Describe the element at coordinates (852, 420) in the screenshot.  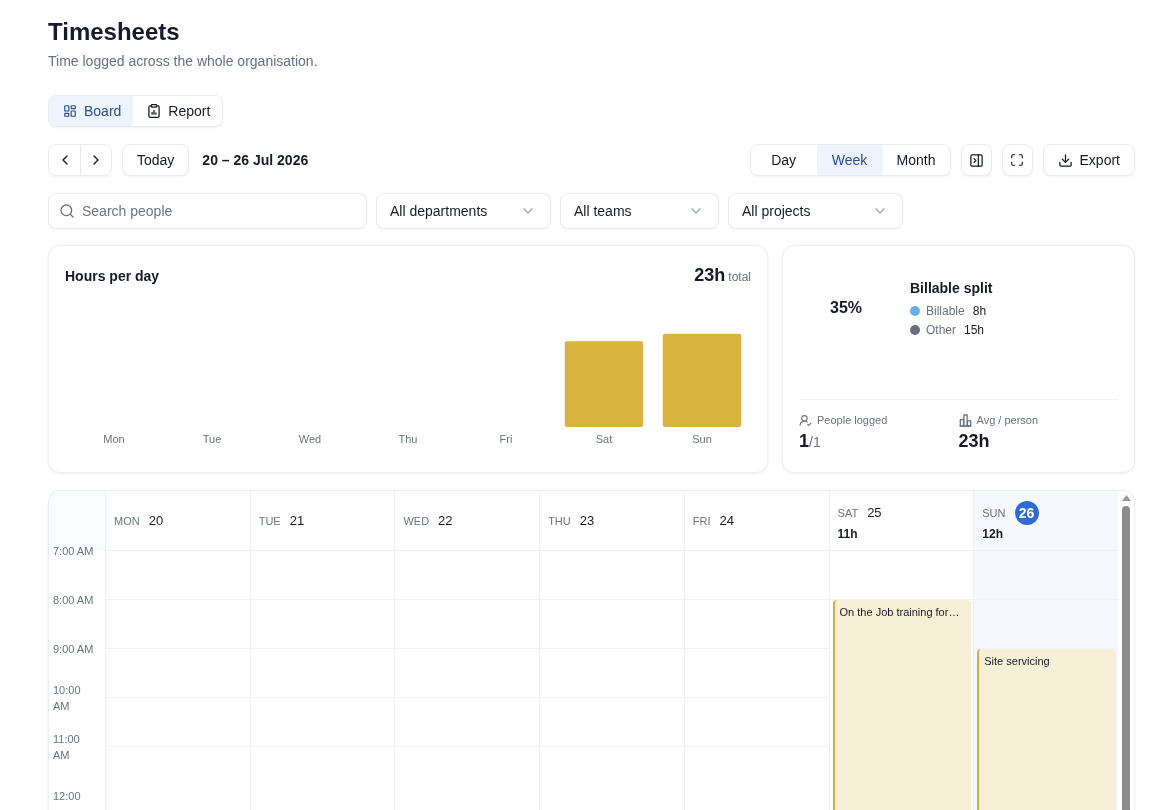
I see `stat-label: People logged` at that location.